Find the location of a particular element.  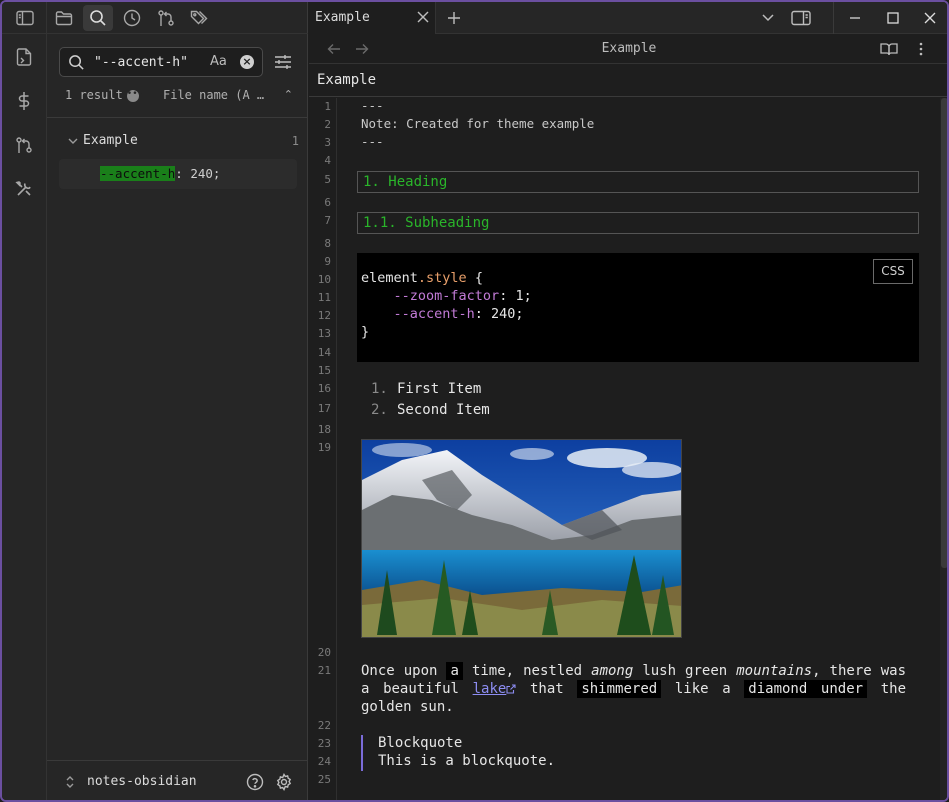

minimize-button is located at coordinates (855, 18).